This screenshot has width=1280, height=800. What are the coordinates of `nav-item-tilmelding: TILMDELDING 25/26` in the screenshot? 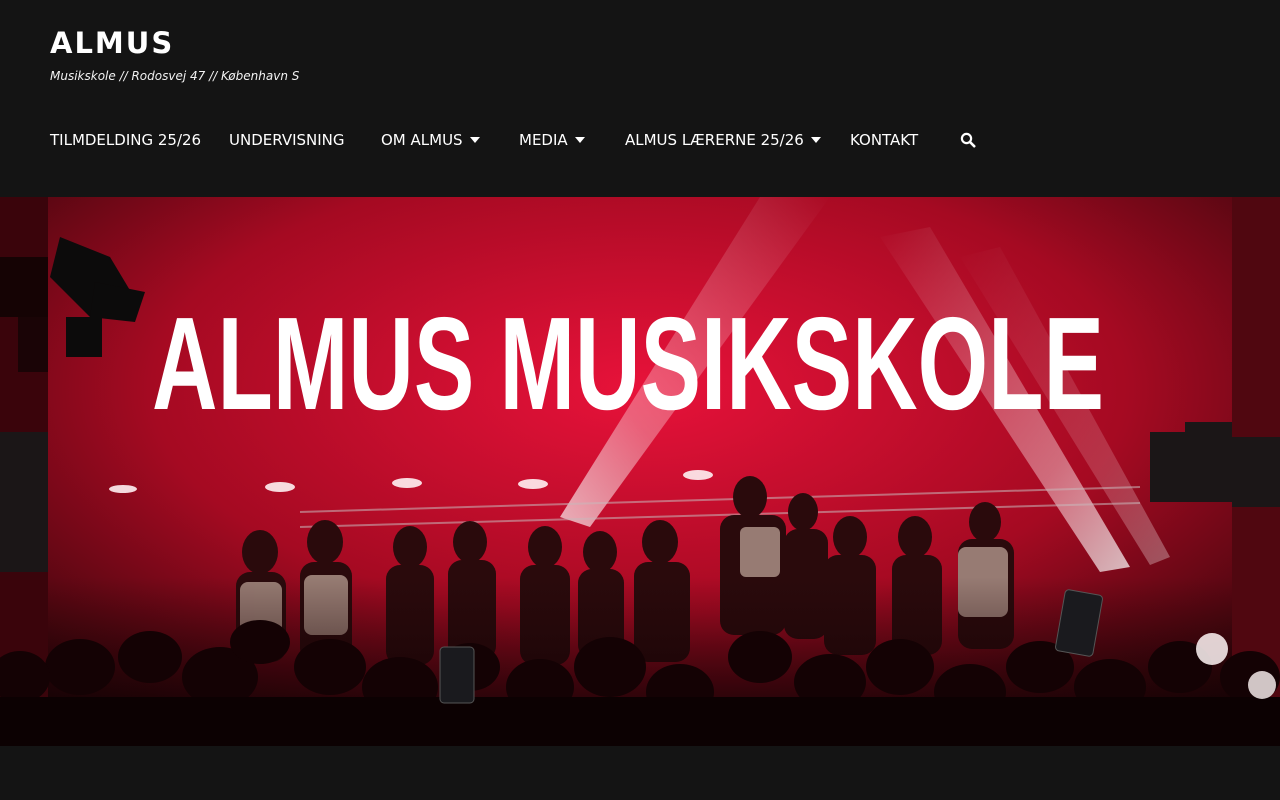 It's located at (125, 140).